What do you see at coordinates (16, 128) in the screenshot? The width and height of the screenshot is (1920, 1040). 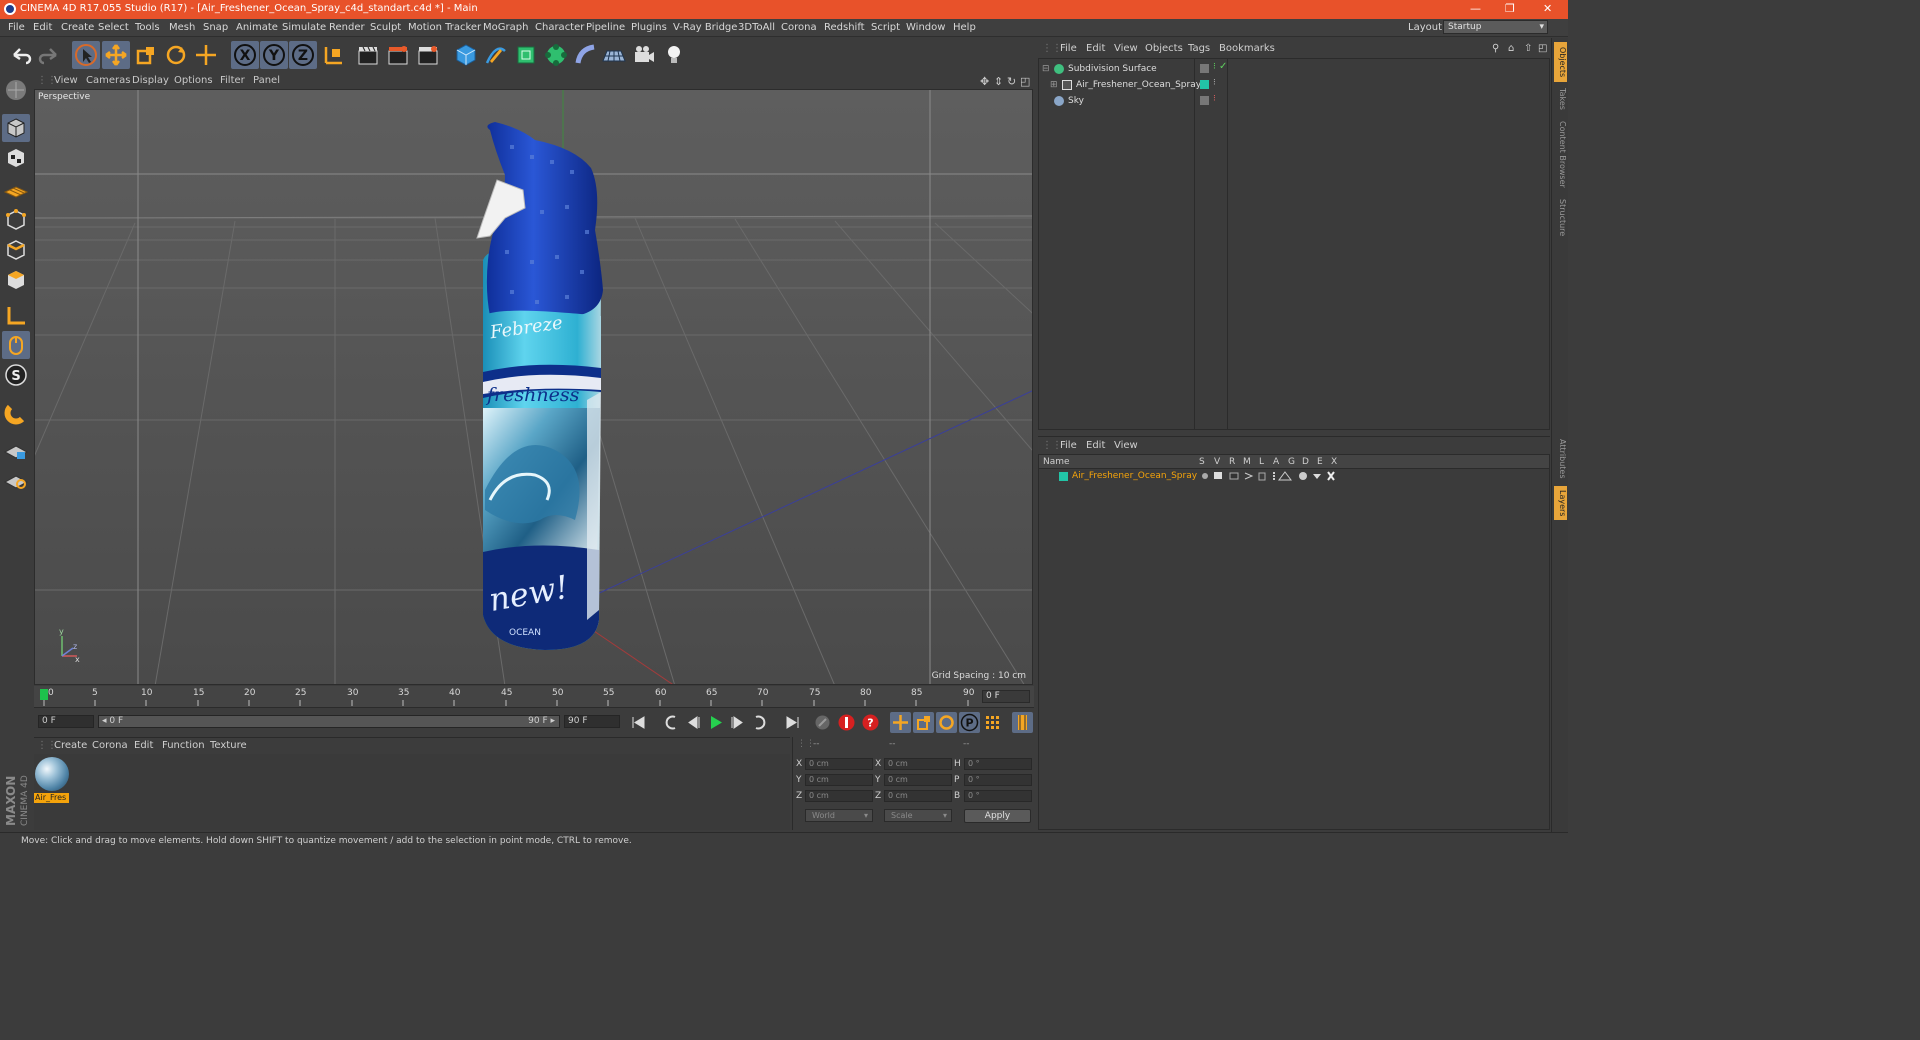 I see `model-mode-button` at bounding box center [16, 128].